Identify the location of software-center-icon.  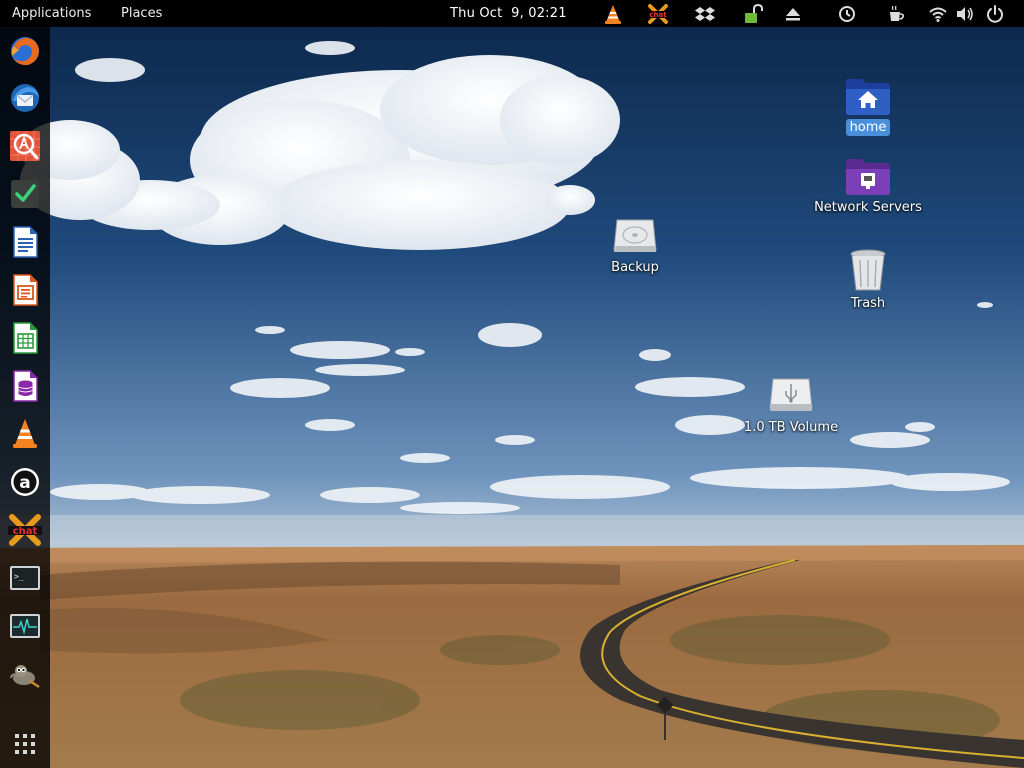
(25, 146).